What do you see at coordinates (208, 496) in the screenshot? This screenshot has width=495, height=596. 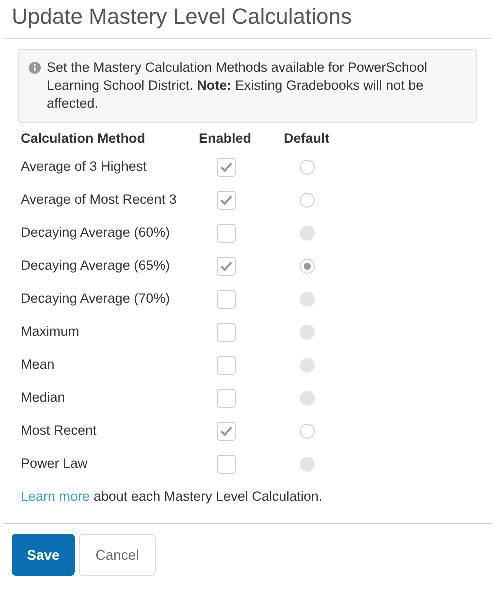 I see `footer-text: about each Mastery Level Calculation.` at bounding box center [208, 496].